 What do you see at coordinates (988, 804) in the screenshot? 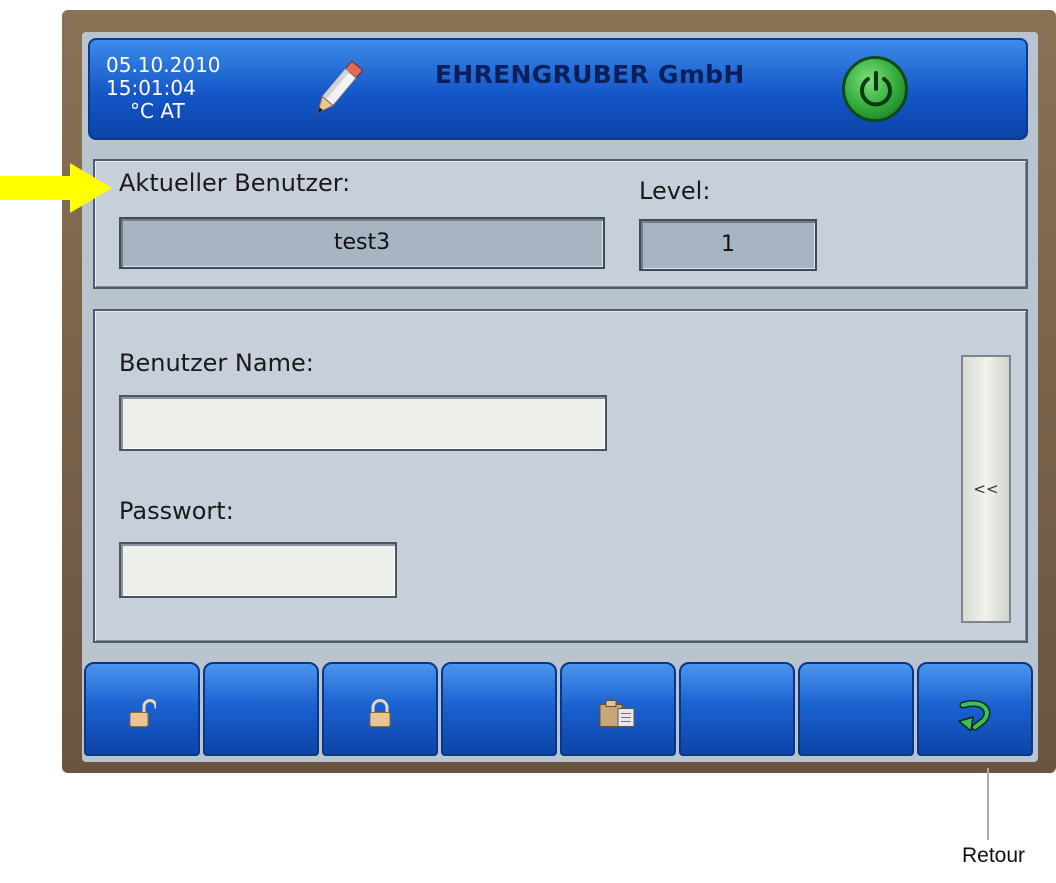
I see `callout-line` at bounding box center [988, 804].